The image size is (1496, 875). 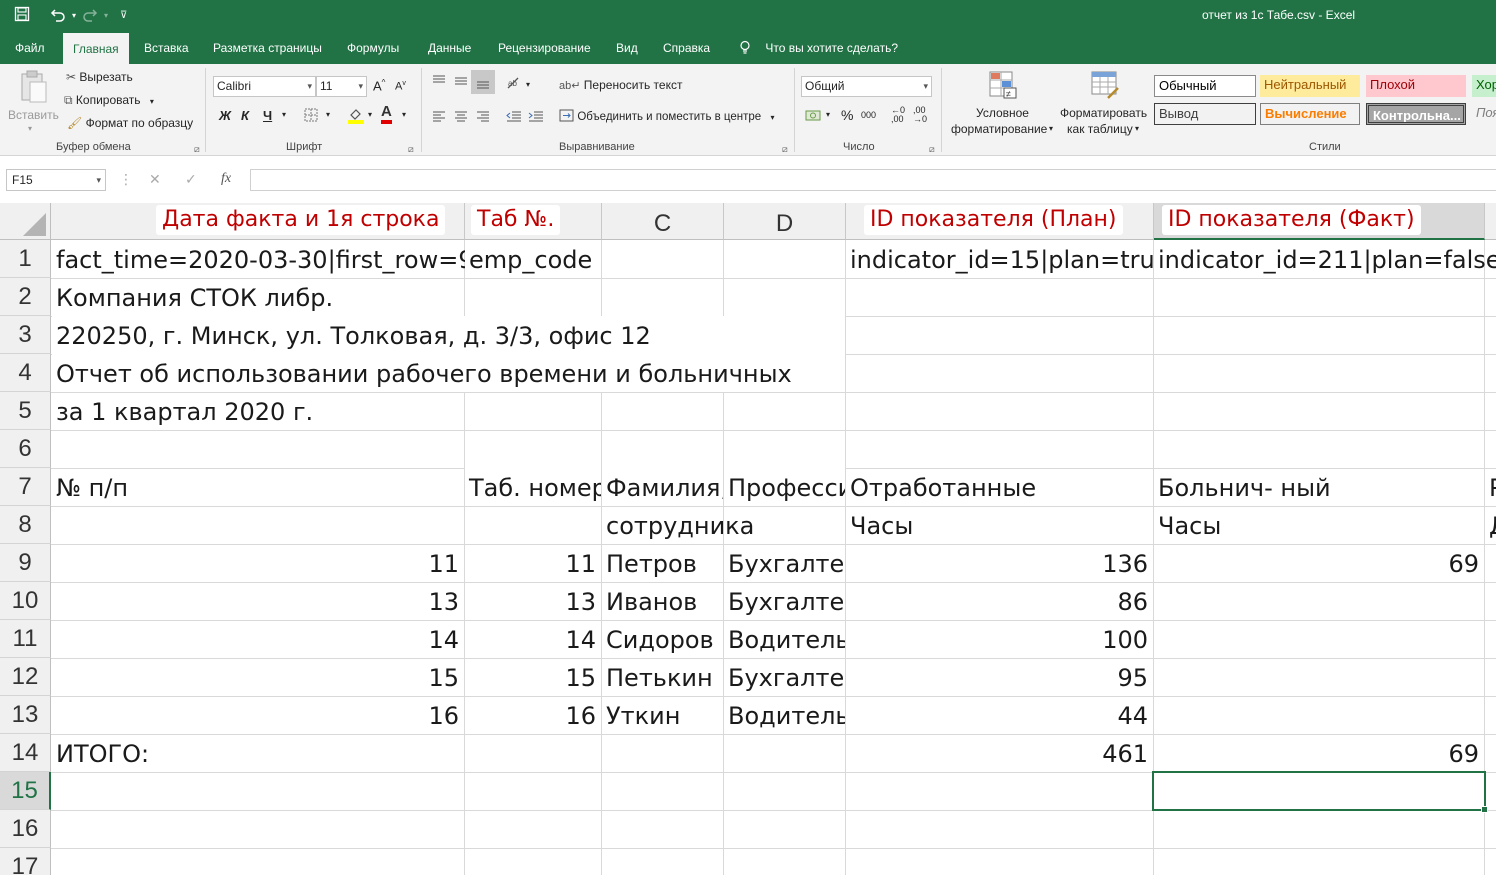 I want to click on row-header-selected: 15, so click(x=25, y=791).